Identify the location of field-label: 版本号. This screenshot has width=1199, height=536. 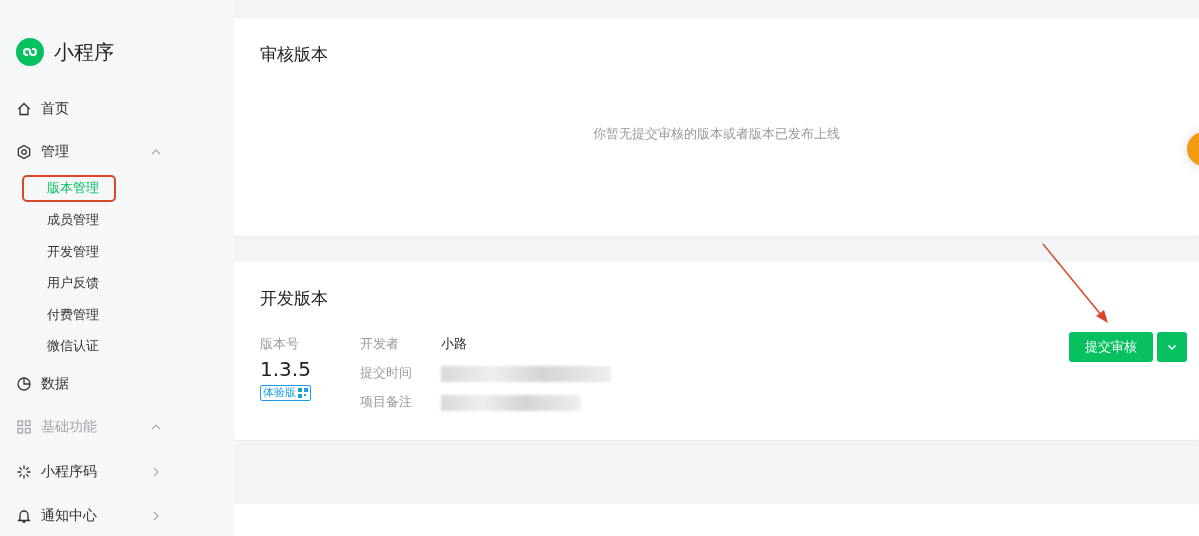
(279, 344).